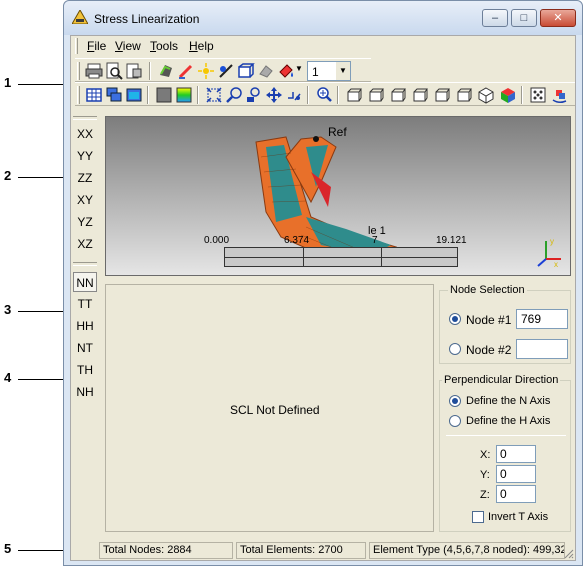 The height and width of the screenshot is (566, 587). What do you see at coordinates (487, 290) in the screenshot?
I see `node-selection-legend: Node Selection` at bounding box center [487, 290].